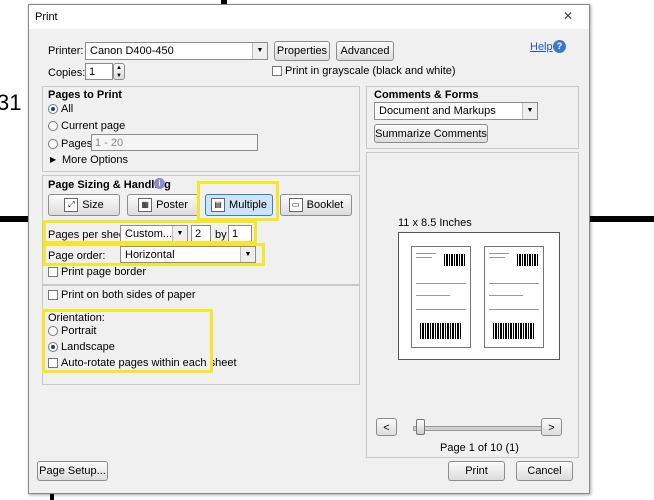  I want to click on pages-range-input: 1 - 20, so click(174, 142).